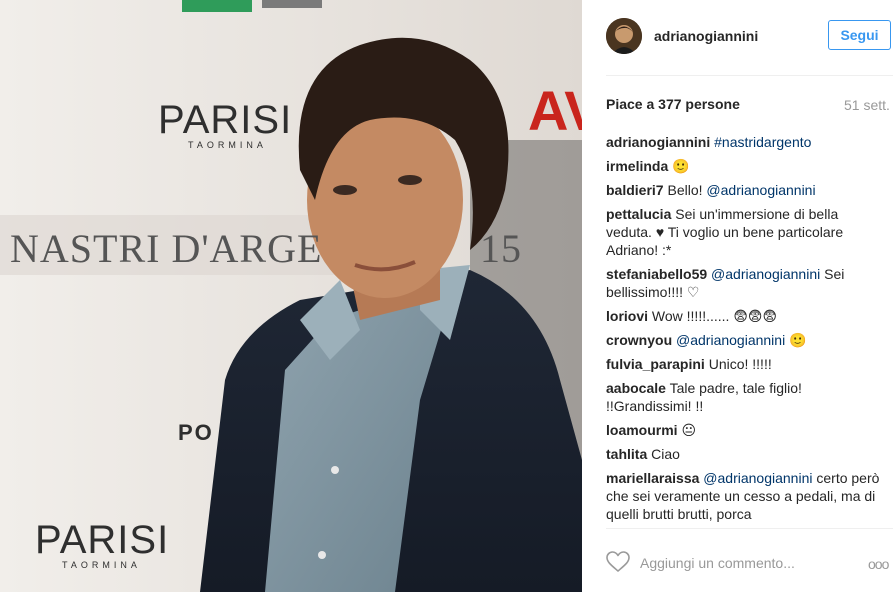 The width and height of the screenshot is (893, 592). I want to click on post-time: 51 sett., so click(867, 105).